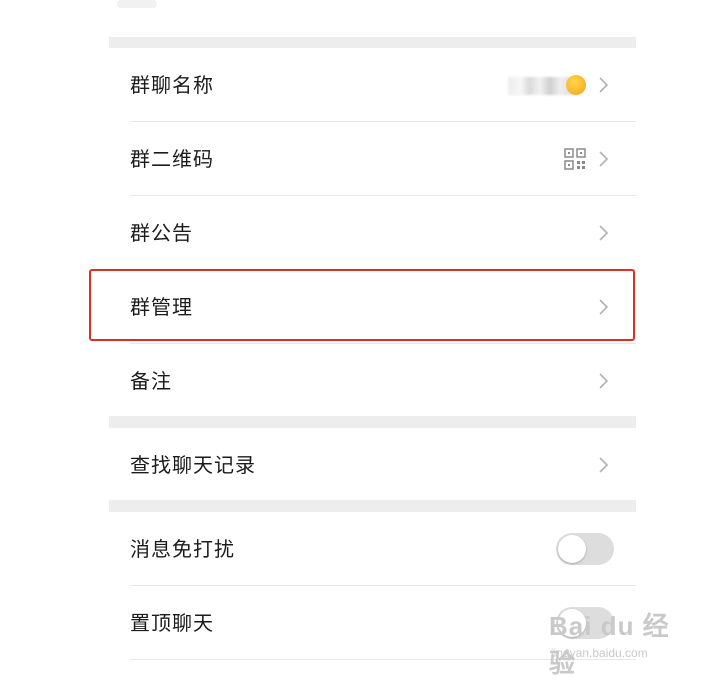 The height and width of the screenshot is (681, 721). What do you see at coordinates (372, 159) in the screenshot?
I see `row-group-qr-code: 群二维码` at bounding box center [372, 159].